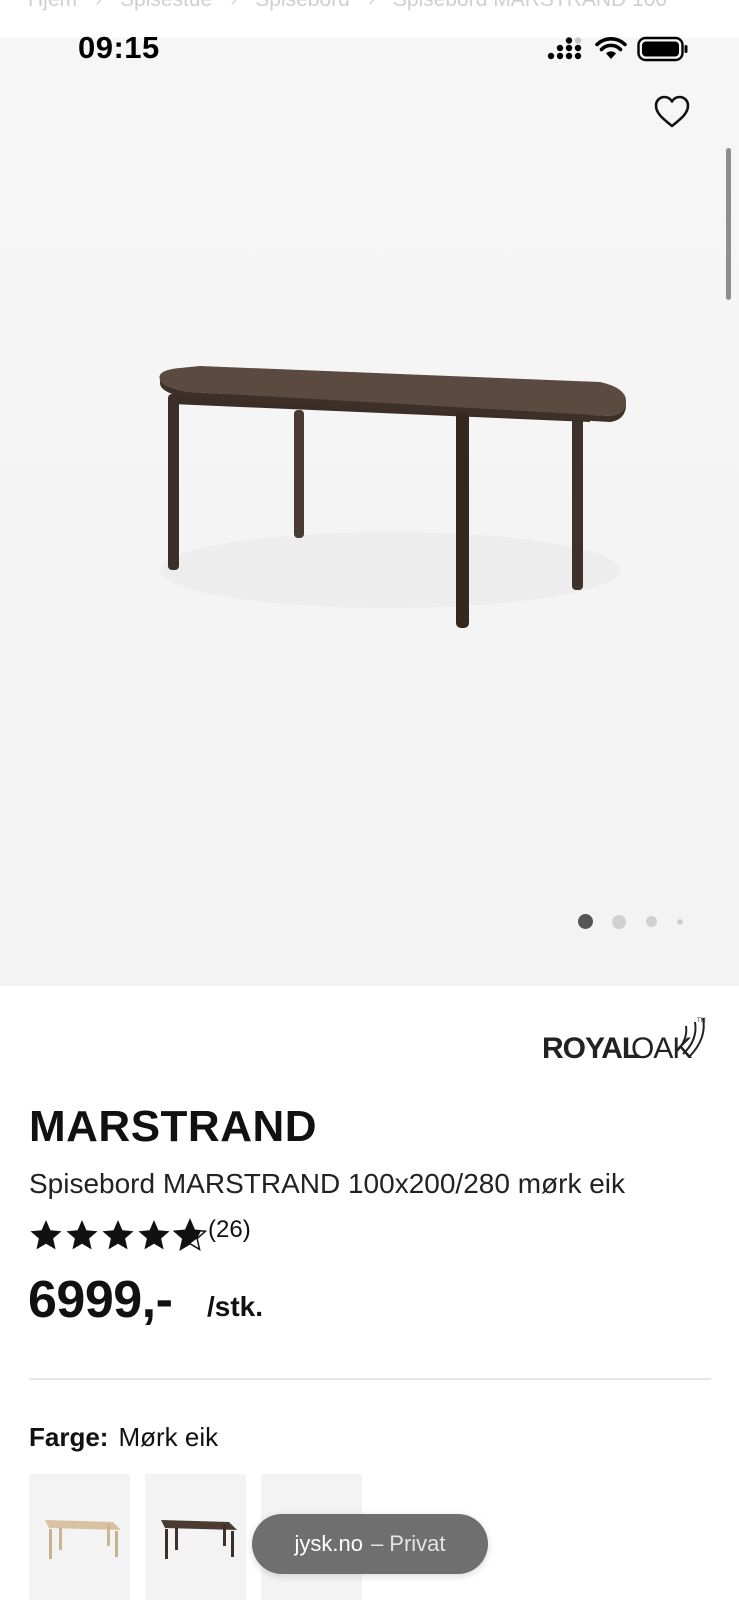  What do you see at coordinates (701, 1021) in the screenshot?
I see `brand-trademark: TM` at bounding box center [701, 1021].